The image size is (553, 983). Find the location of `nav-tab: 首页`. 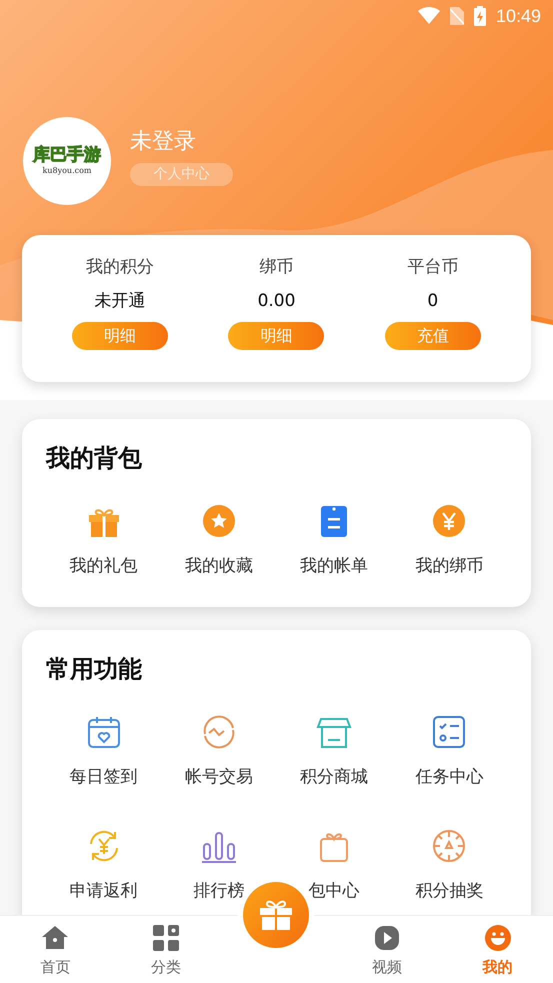

nav-tab: 首页 is located at coordinates (55, 949).